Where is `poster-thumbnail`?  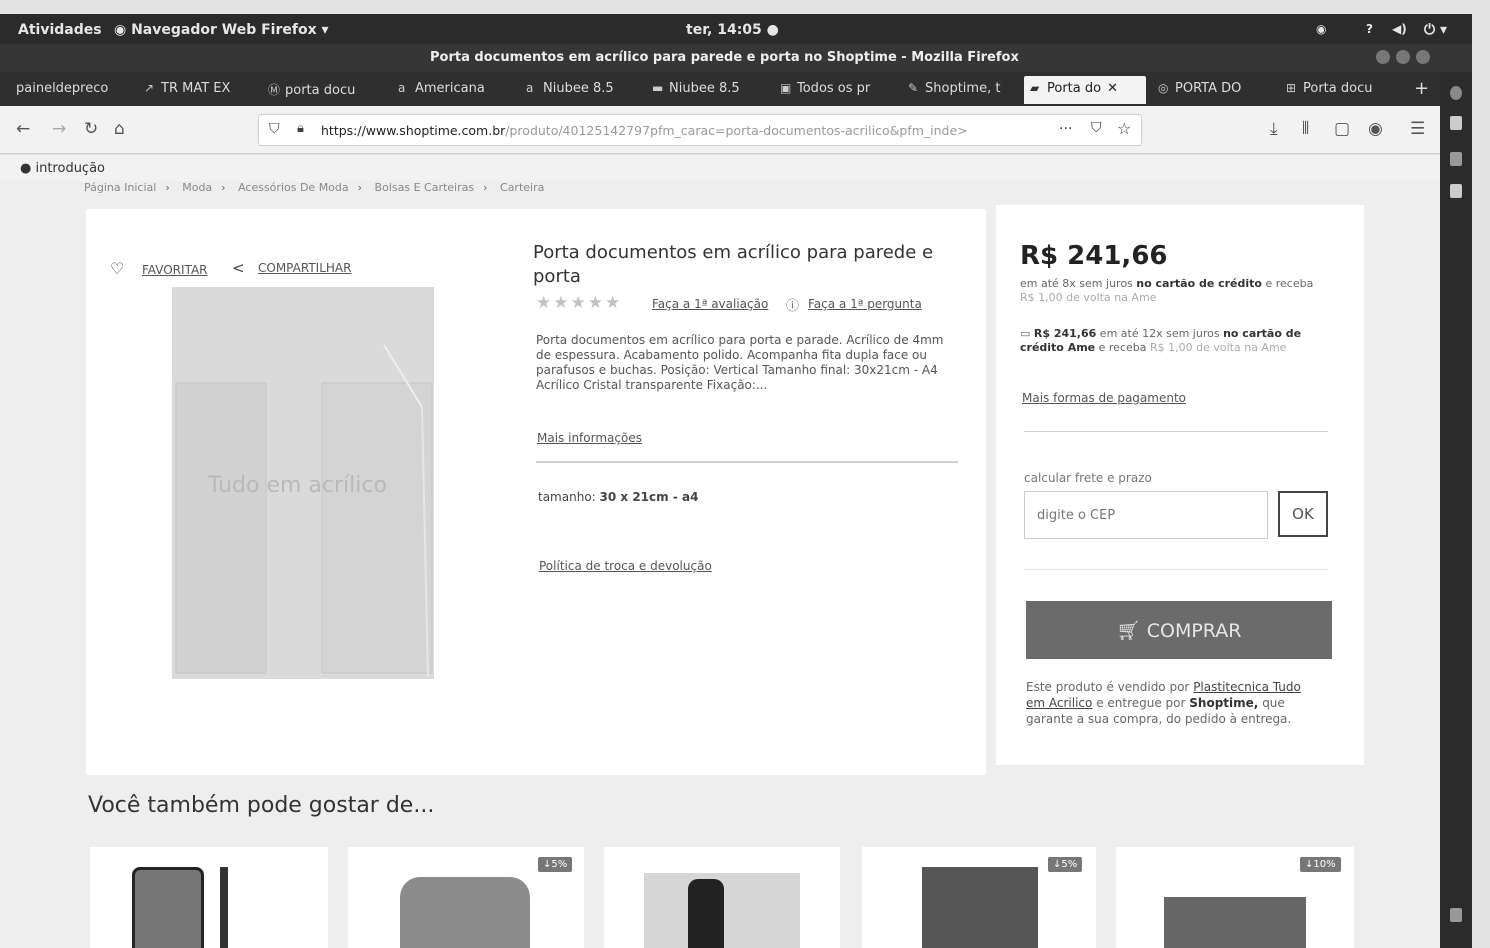 poster-thumbnail is located at coordinates (980, 907).